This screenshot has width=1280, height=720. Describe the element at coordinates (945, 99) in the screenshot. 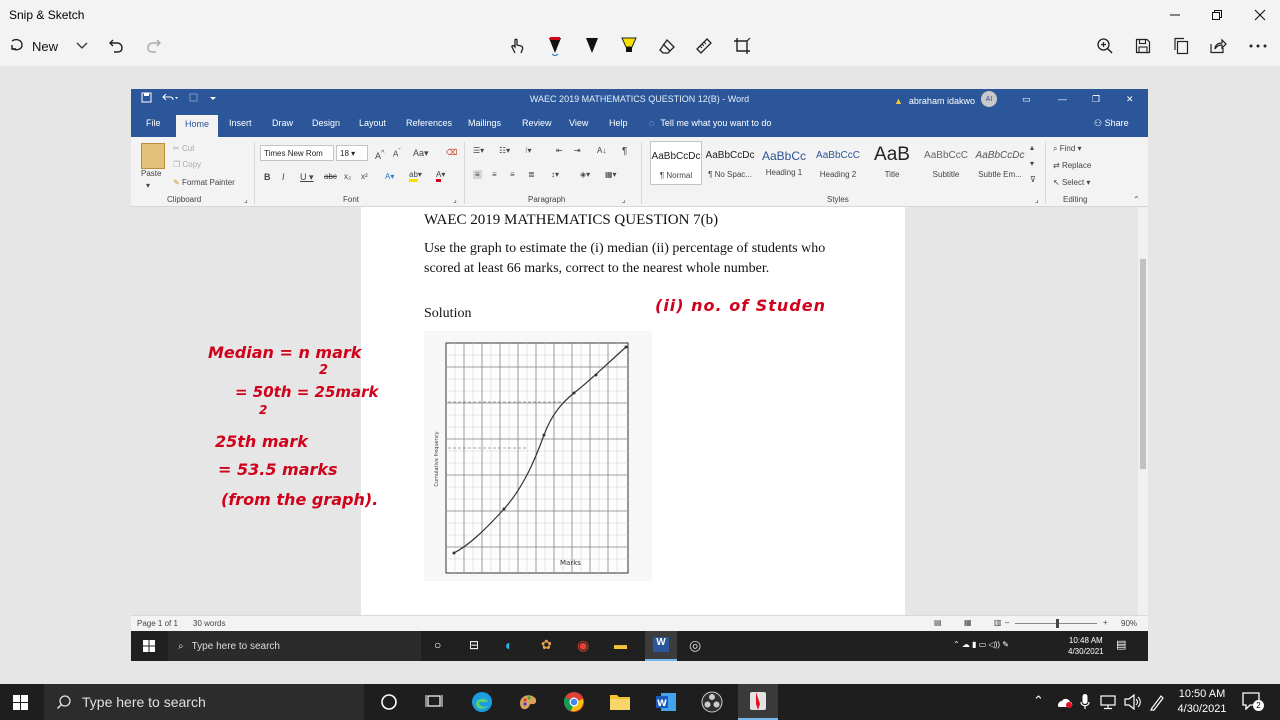

I see `user-account: ▲ abraham idakwo AI` at that location.